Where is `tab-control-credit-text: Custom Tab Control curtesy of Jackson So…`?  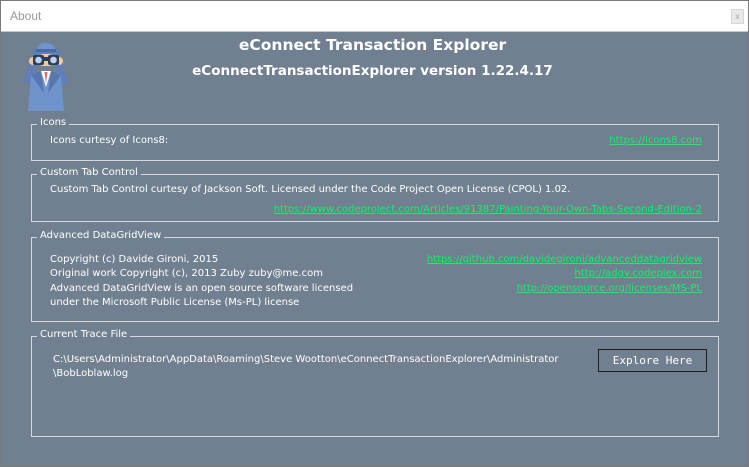 tab-control-credit-text: Custom Tab Control curtesy of Jackson So… is located at coordinates (310, 189).